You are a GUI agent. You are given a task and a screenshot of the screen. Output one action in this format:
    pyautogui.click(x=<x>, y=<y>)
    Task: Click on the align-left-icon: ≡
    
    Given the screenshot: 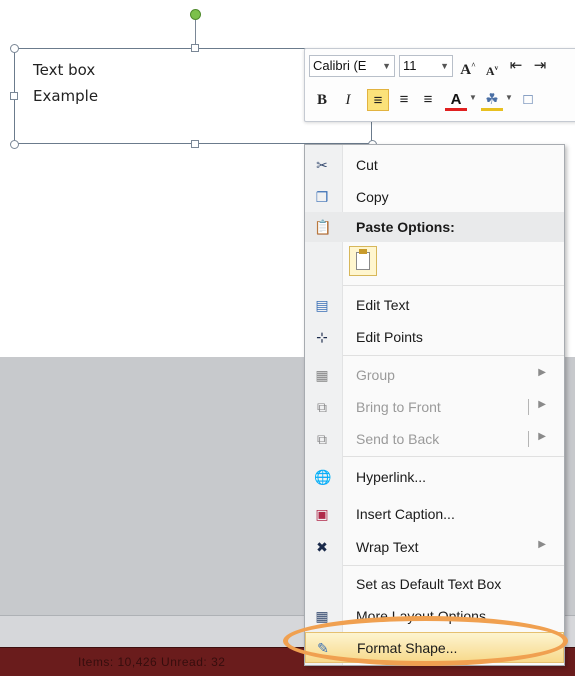 What is the action you would take?
    pyautogui.click(x=378, y=100)
    